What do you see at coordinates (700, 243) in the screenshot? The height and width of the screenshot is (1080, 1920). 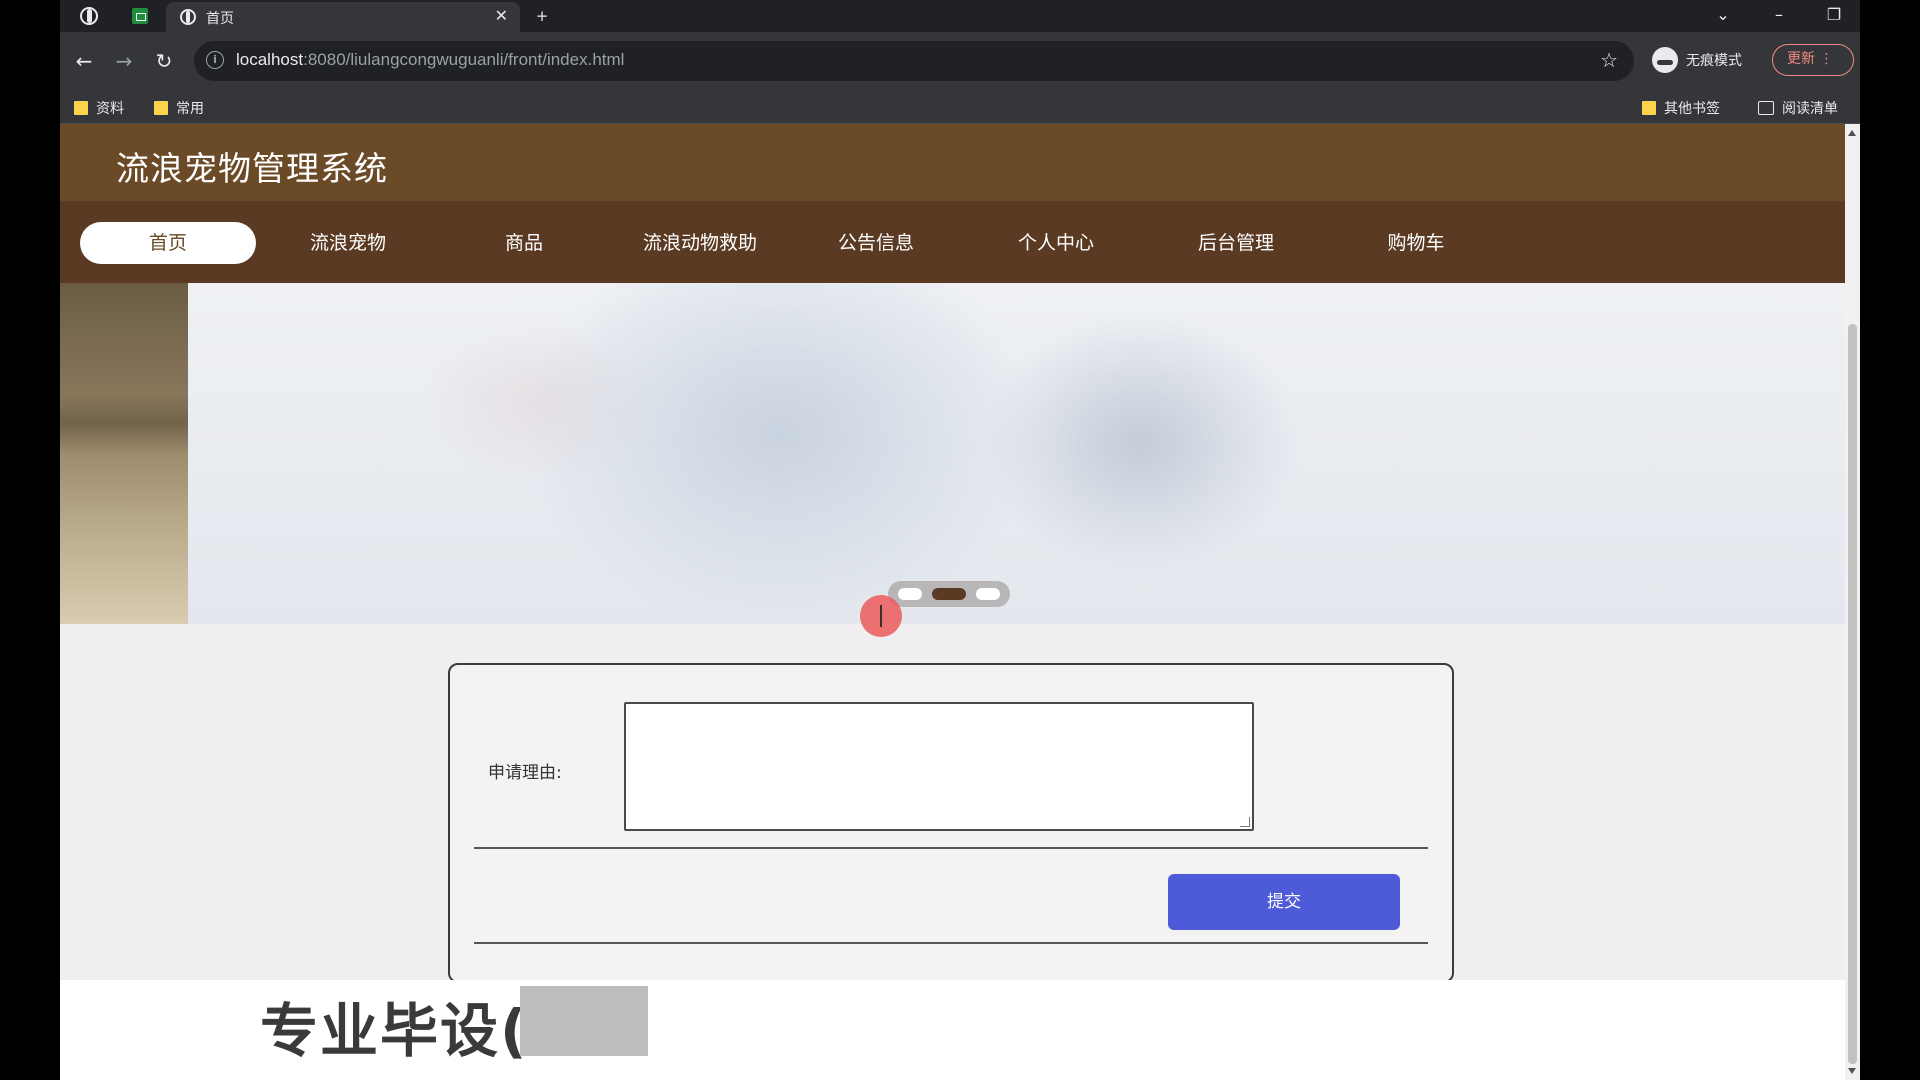 I see `nav-rescue: 流浪动物救助` at bounding box center [700, 243].